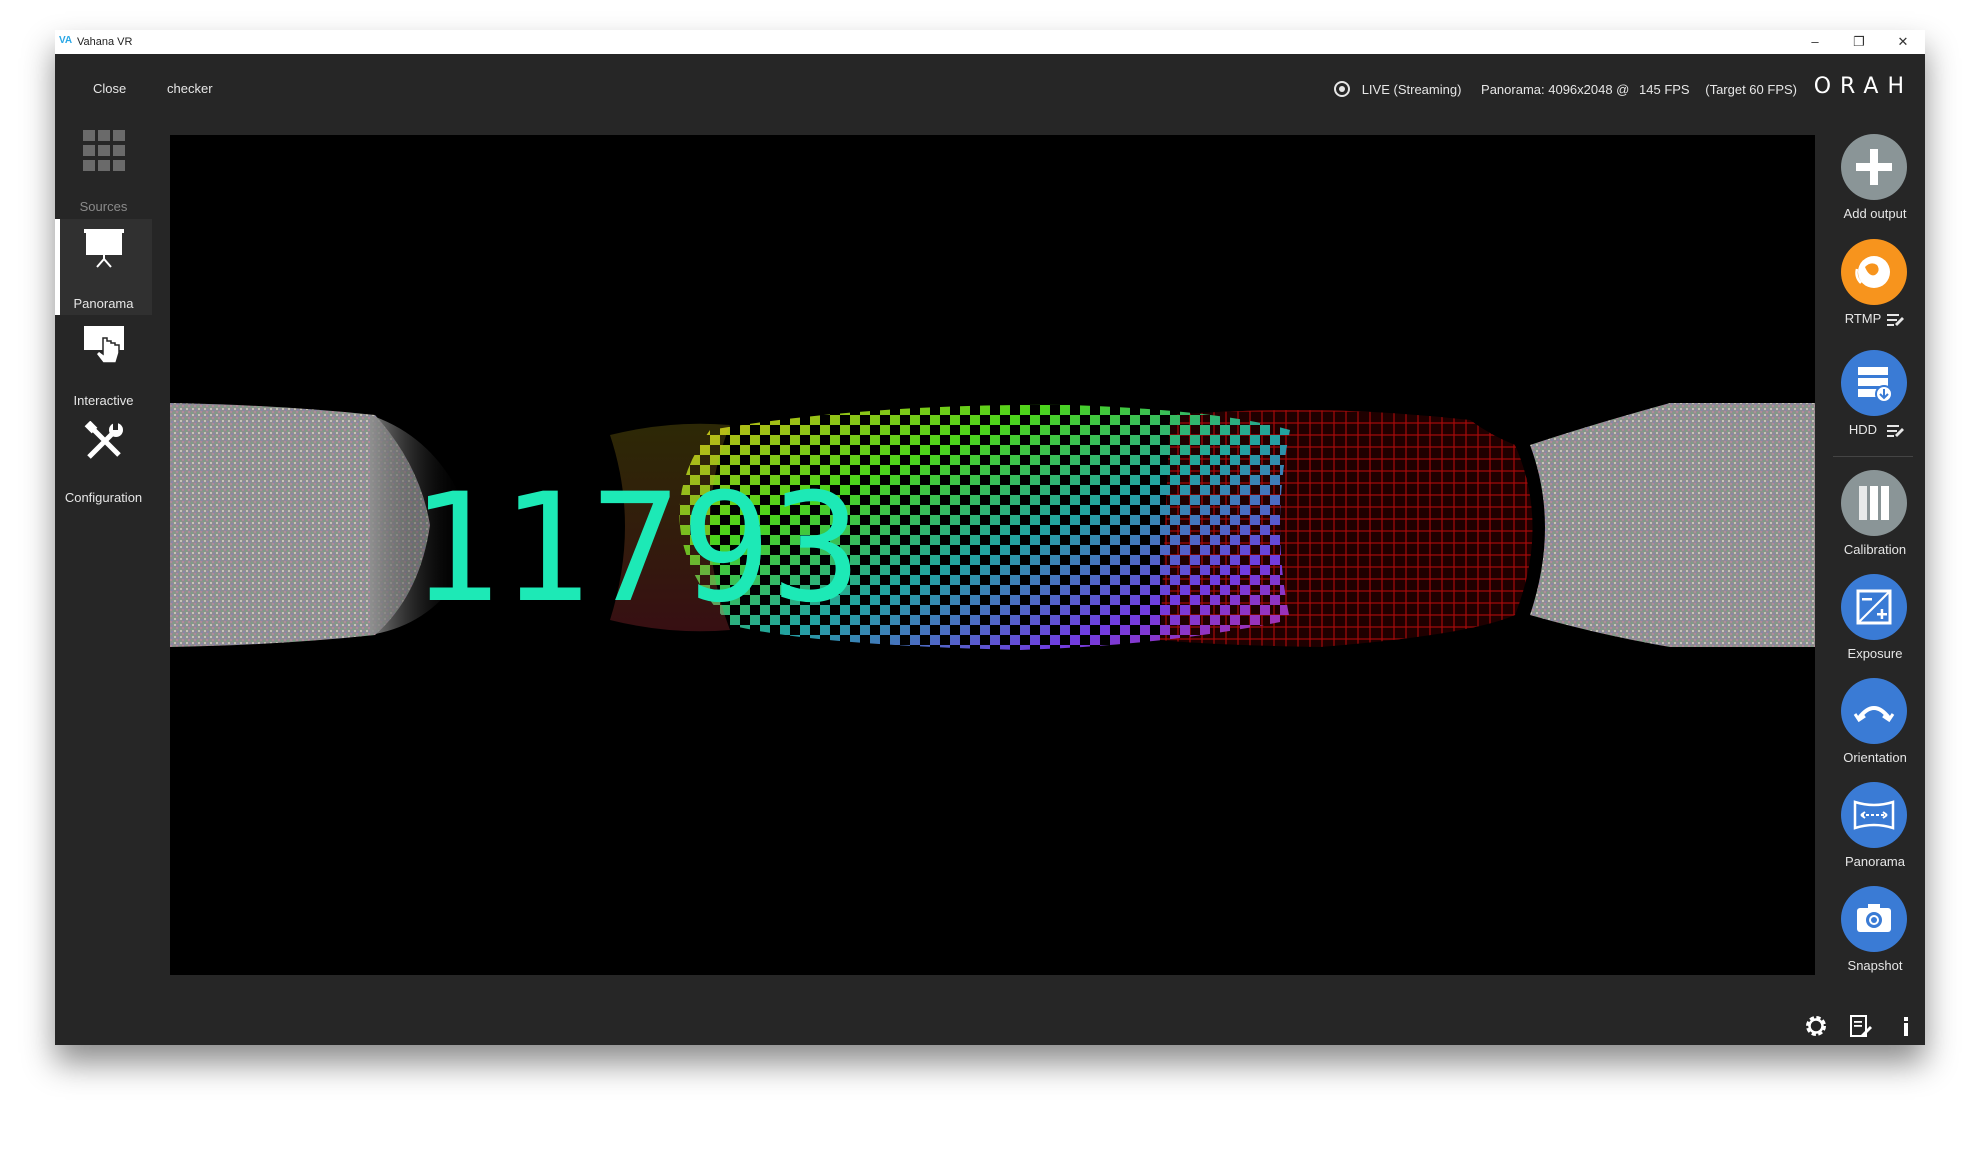 This screenshot has width=1980, height=1169. I want to click on rtmp-output-button: RTMP, so click(1875, 291).